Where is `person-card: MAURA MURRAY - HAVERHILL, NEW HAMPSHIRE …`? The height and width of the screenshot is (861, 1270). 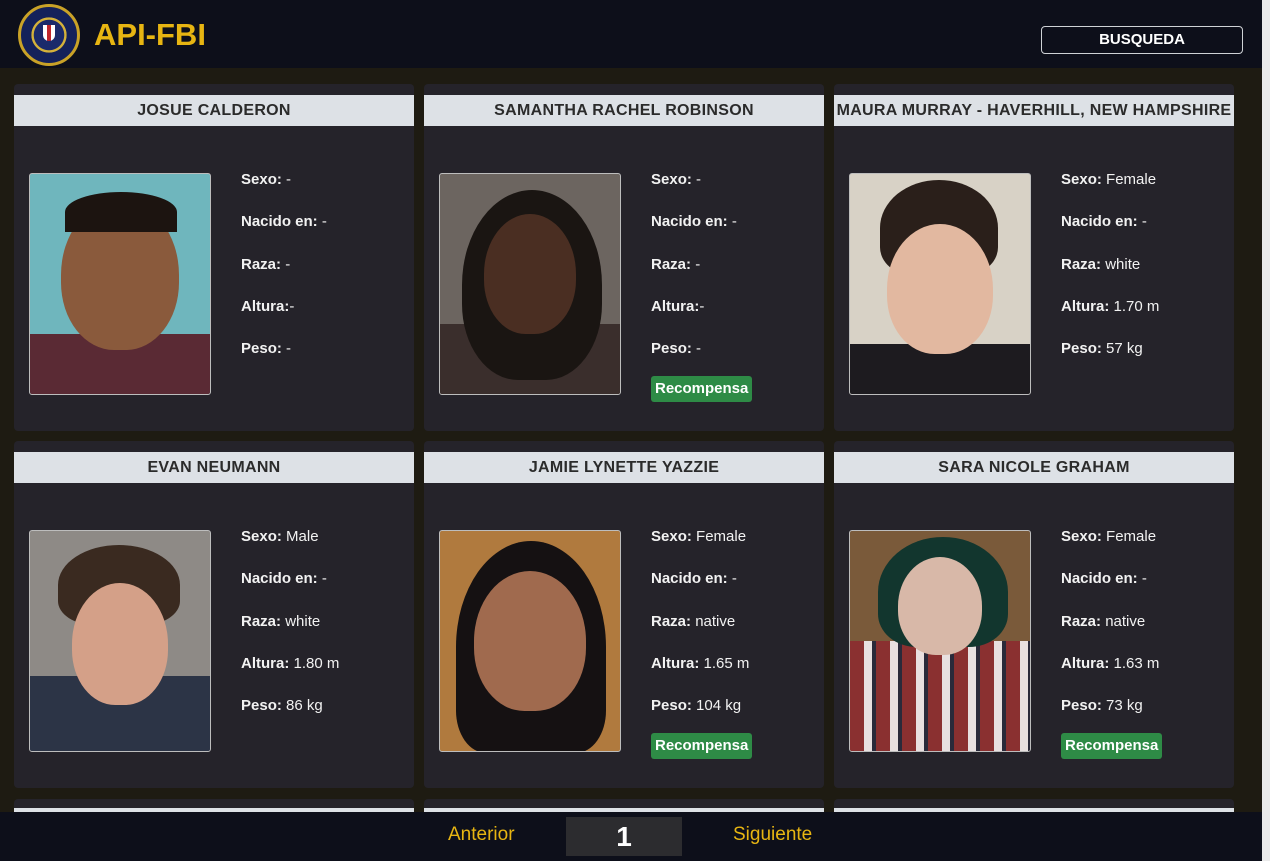 person-card: MAURA MURRAY - HAVERHILL, NEW HAMPSHIRE … is located at coordinates (1034, 257).